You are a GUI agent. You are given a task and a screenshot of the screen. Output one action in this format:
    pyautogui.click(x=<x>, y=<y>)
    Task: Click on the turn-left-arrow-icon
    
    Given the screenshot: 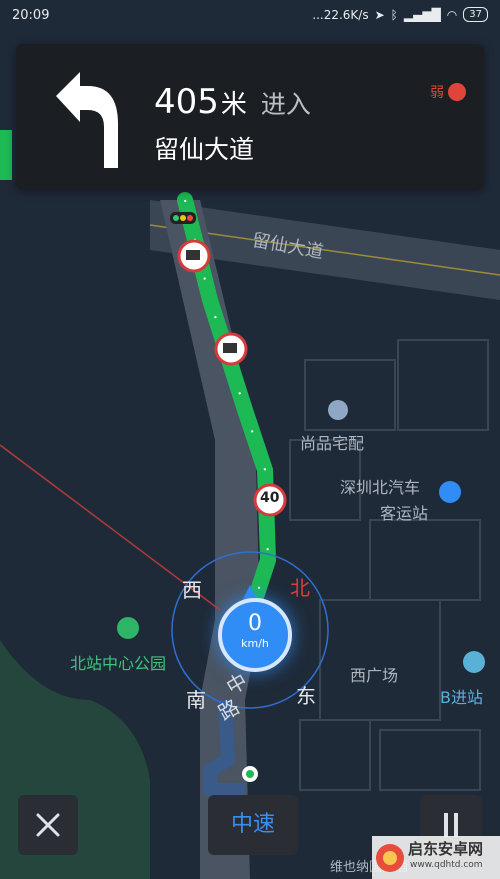 What is the action you would take?
    pyautogui.click(x=87, y=120)
    